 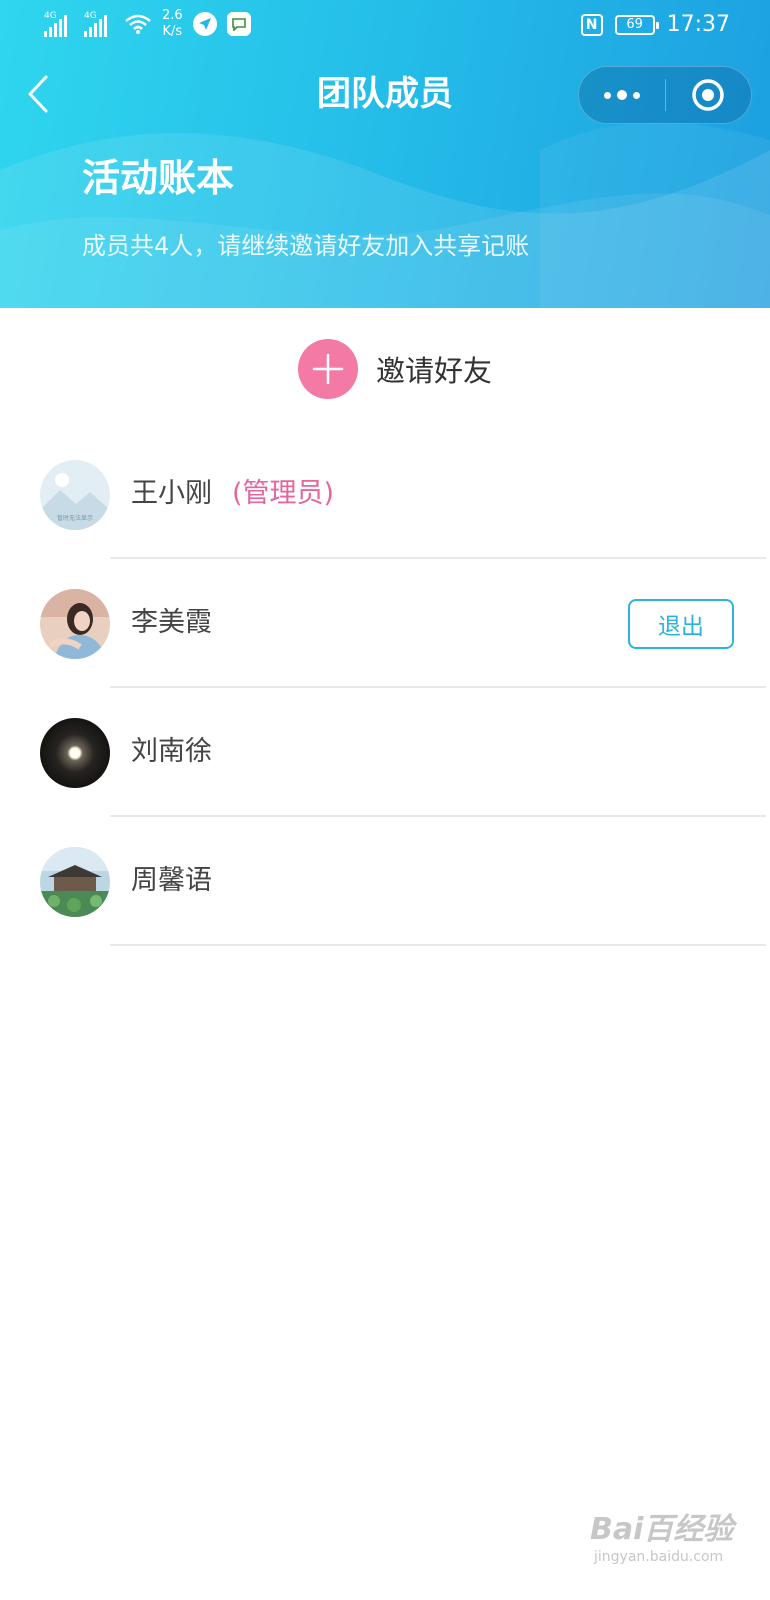 What do you see at coordinates (172, 15) in the screenshot?
I see `speed-value: 2.6` at bounding box center [172, 15].